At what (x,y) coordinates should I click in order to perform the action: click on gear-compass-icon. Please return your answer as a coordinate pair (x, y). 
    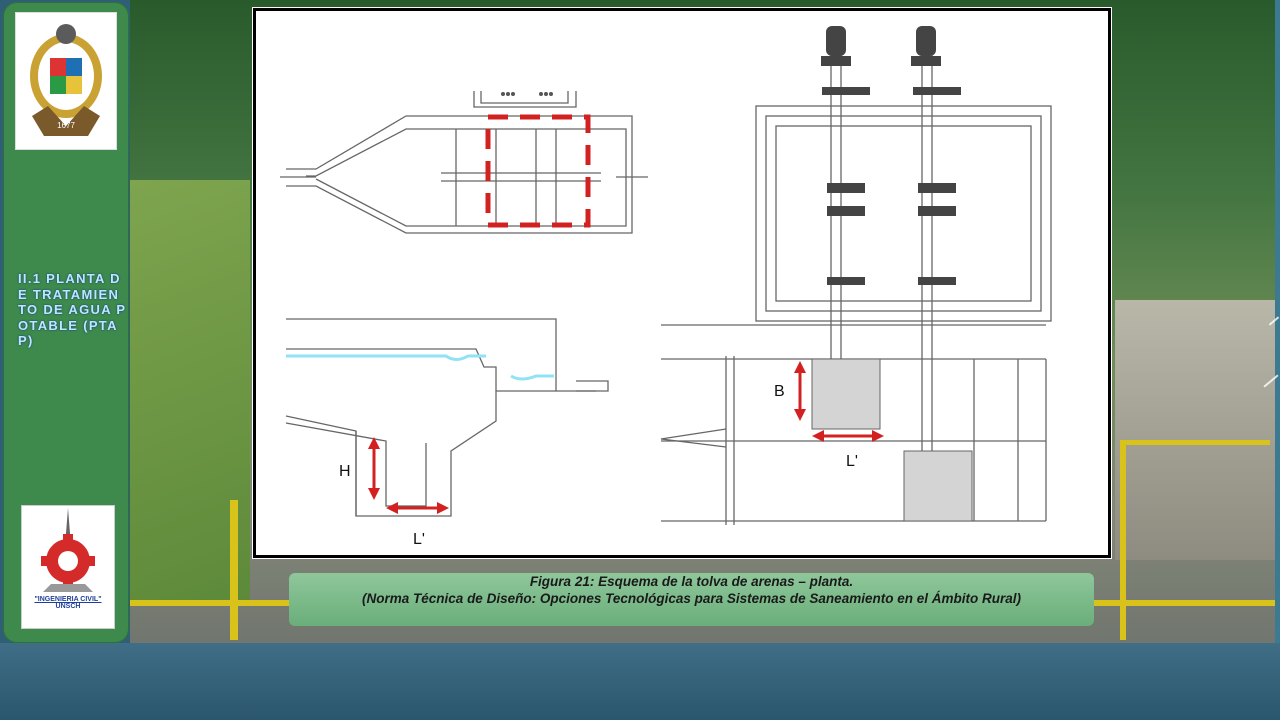
    Looking at the image, I should click on (68, 550).